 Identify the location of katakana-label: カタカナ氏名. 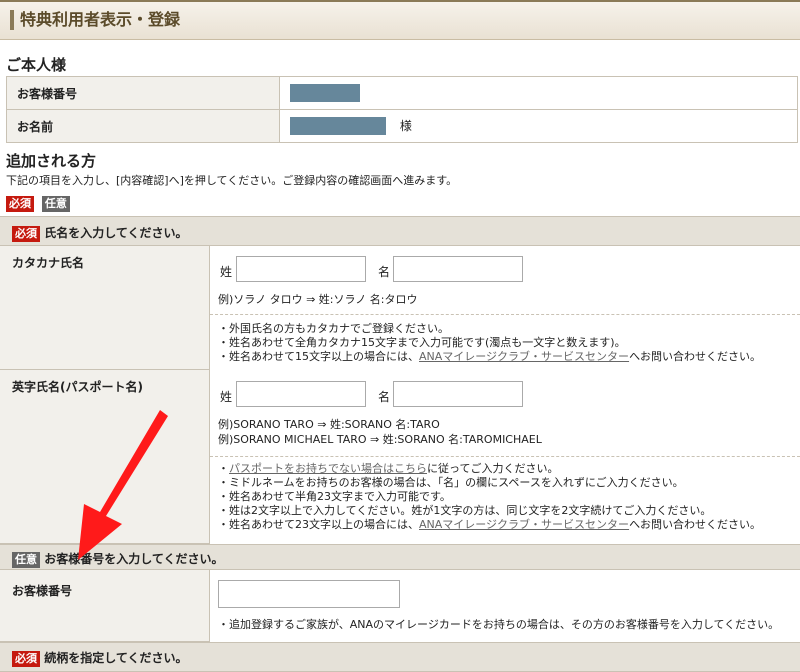
(48, 263).